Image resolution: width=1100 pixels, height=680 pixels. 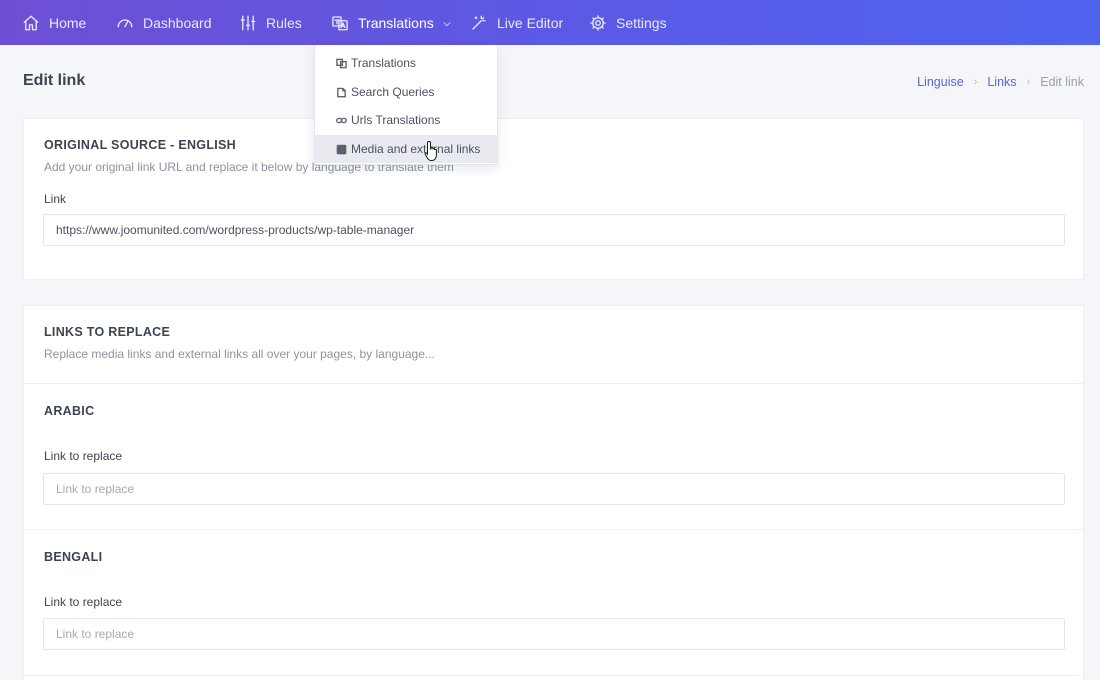 What do you see at coordinates (55, 199) in the screenshot?
I see `link-label: Link` at bounding box center [55, 199].